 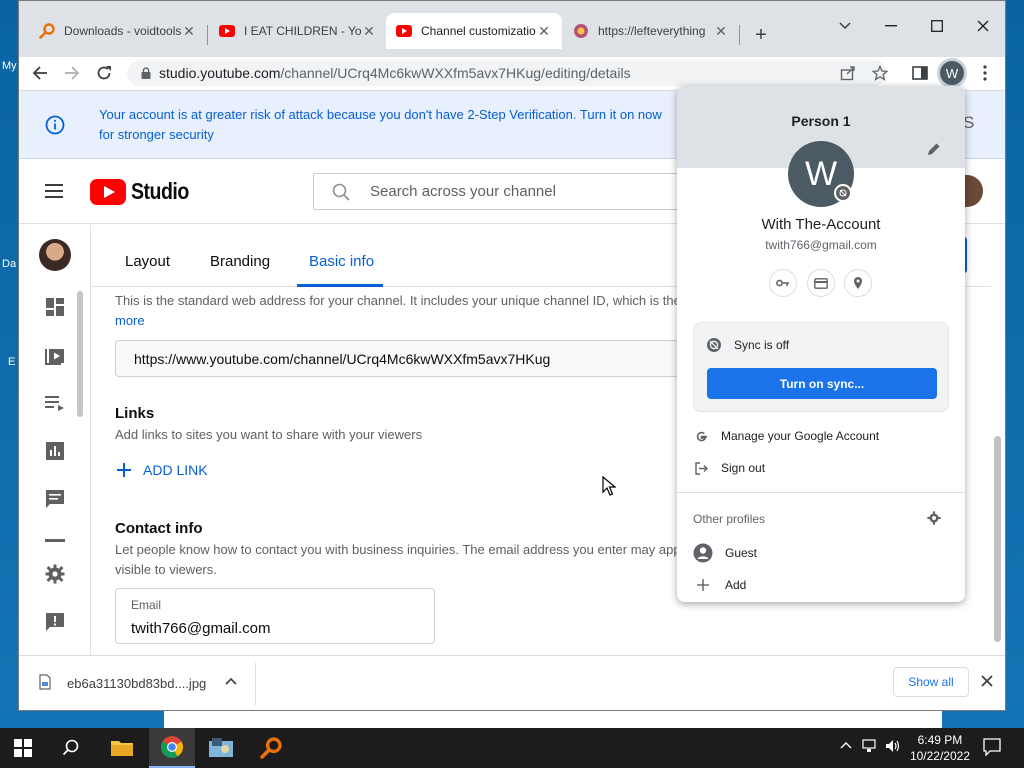 What do you see at coordinates (136, 683) in the screenshot?
I see `download-filename: eb6a31130bd83bd....jpg` at bounding box center [136, 683].